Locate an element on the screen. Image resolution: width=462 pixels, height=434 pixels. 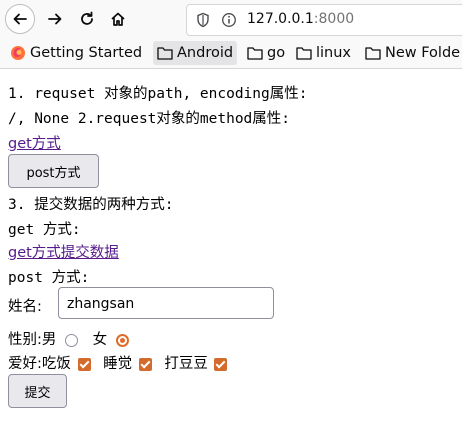
shield-icon is located at coordinates (203, 22).